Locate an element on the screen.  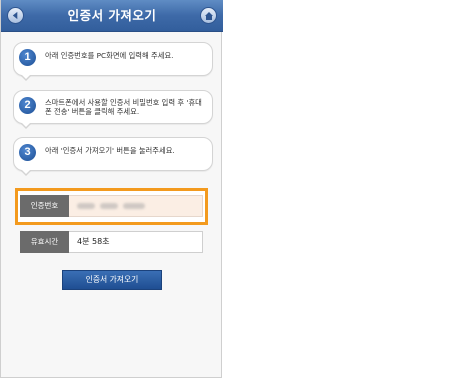
page-title: 인증서 가져오기 is located at coordinates (112, 15).